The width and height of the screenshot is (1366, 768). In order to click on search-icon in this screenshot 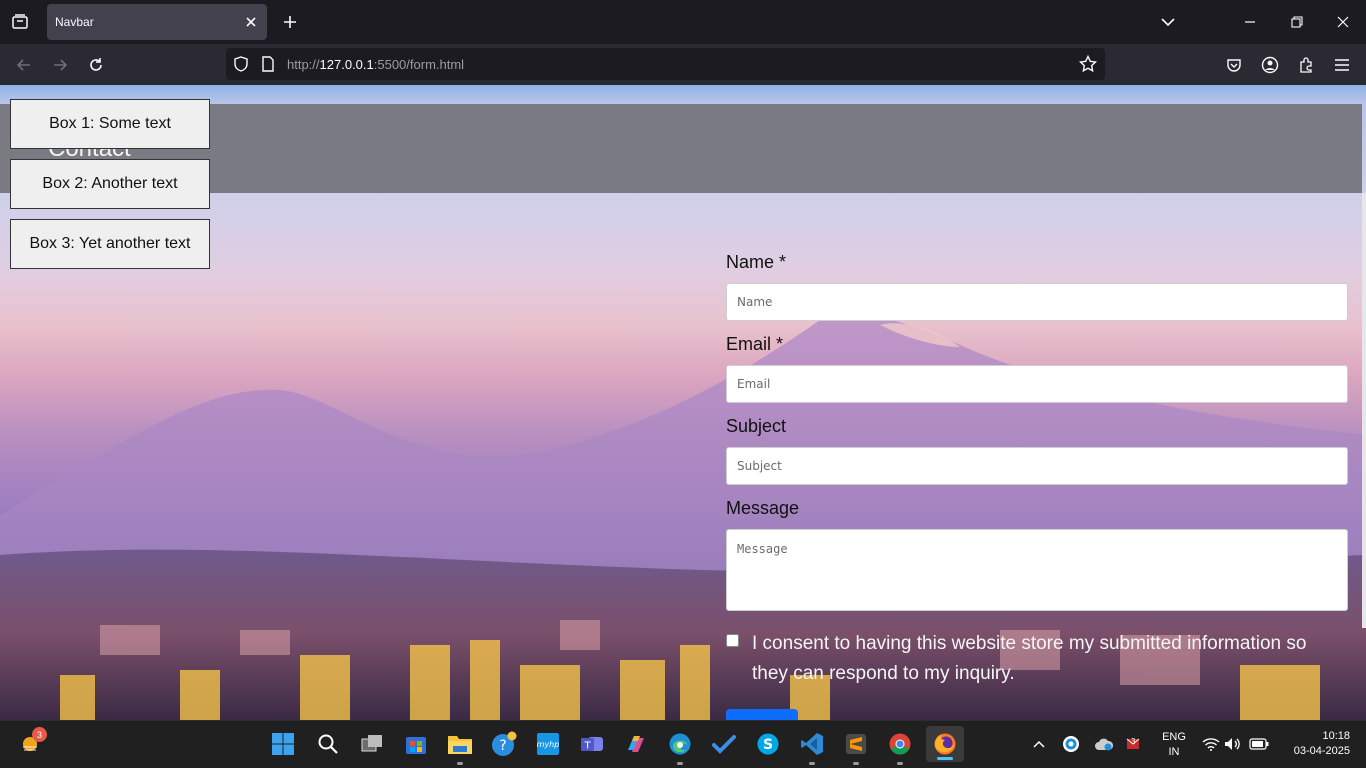, I will do `click(328, 744)`.